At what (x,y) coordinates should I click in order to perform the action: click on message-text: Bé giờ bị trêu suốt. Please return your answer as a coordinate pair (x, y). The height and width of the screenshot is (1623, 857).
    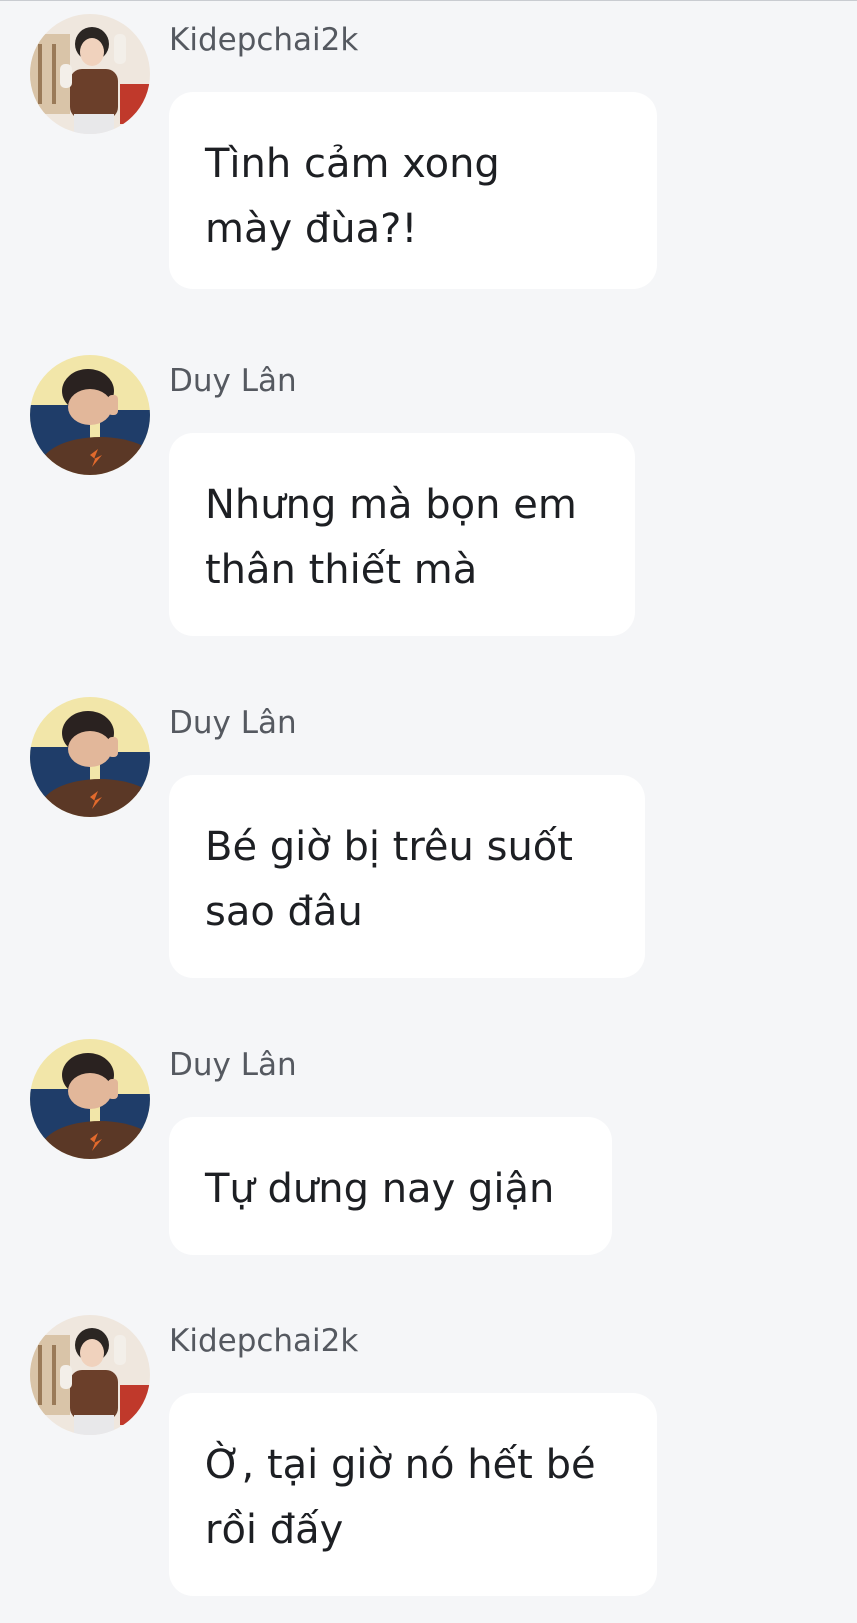
    Looking at the image, I should click on (389, 847).